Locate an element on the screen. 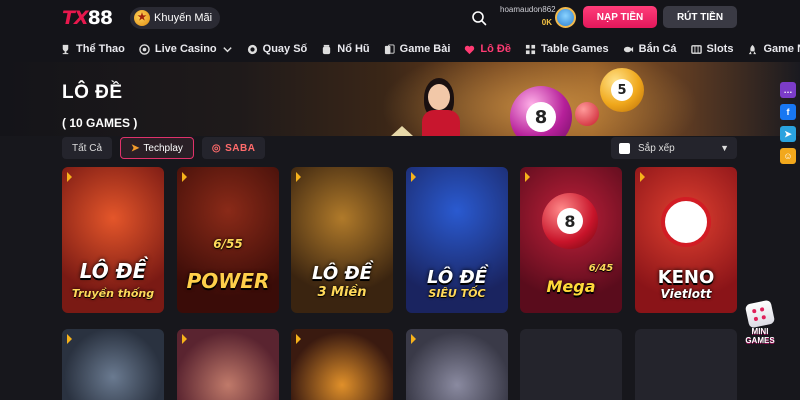 The height and width of the screenshot is (400, 800). nav-label: Slots is located at coordinates (720, 49).